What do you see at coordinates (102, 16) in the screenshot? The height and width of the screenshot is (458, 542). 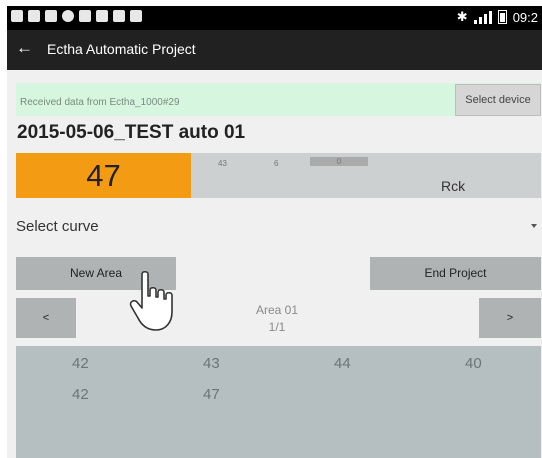 I see `gallery-icon` at bounding box center [102, 16].